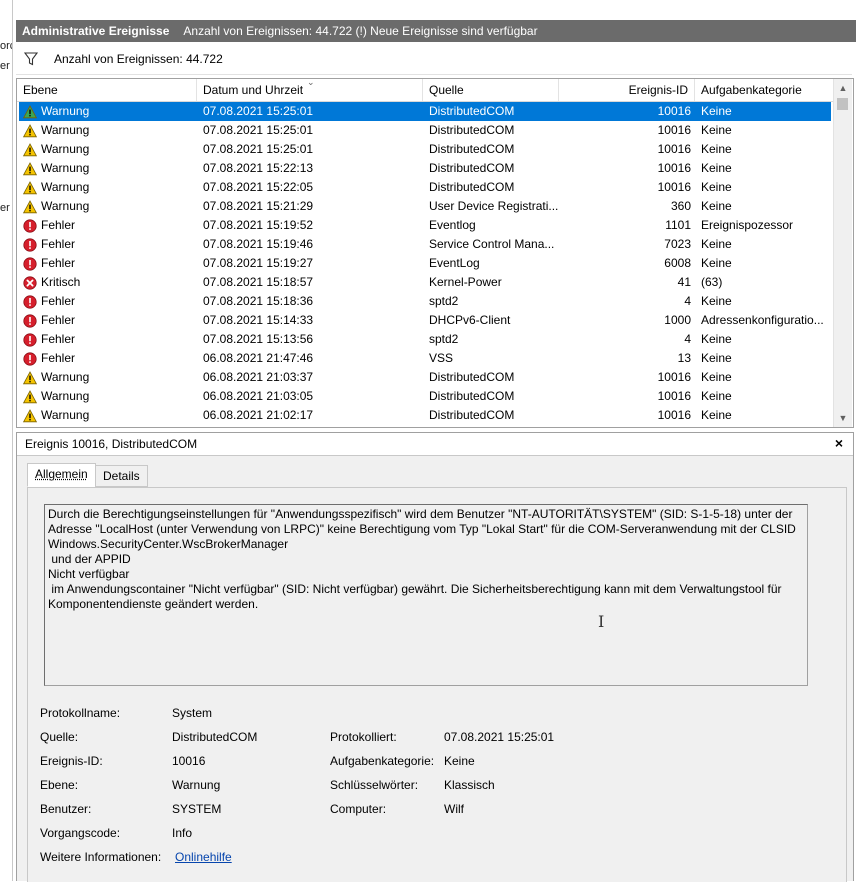 The height and width of the screenshot is (882, 865). What do you see at coordinates (258, 206) in the screenshot?
I see `cell-date: 07.08.2021 15:21:29` at bounding box center [258, 206].